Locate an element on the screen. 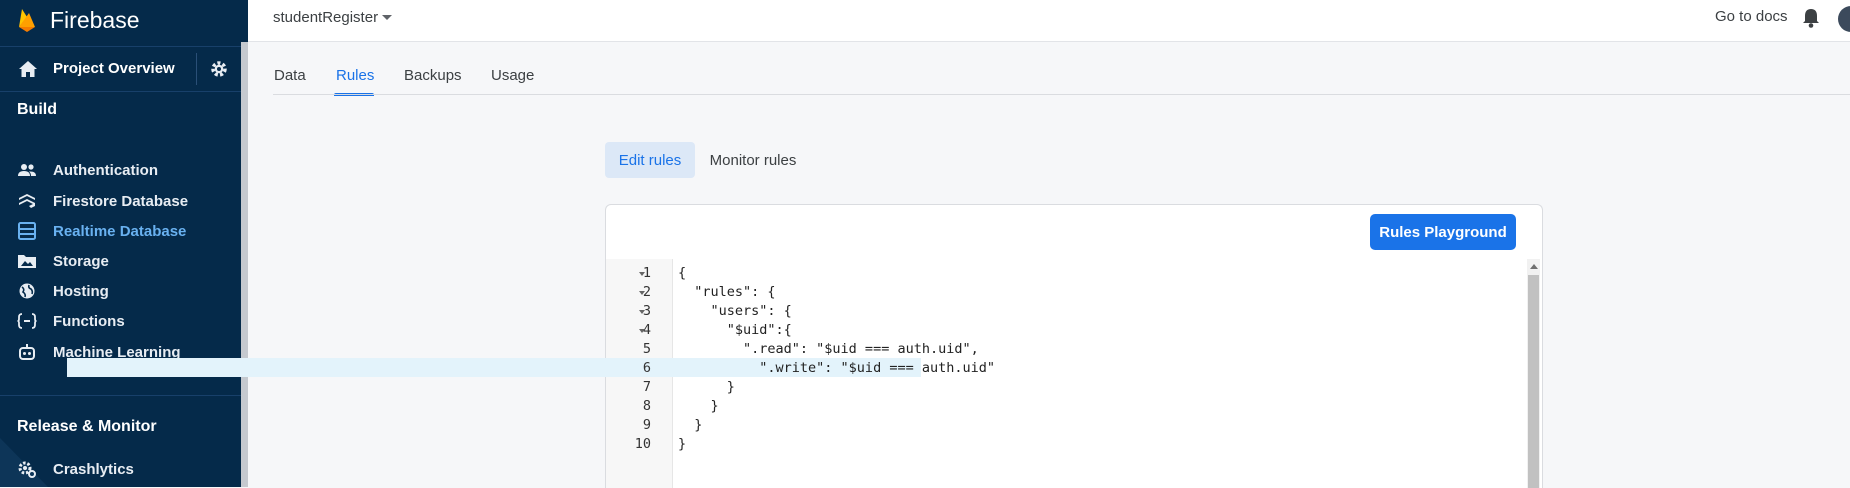 This screenshot has height=488, width=1850. globe-icon is located at coordinates (27, 291).